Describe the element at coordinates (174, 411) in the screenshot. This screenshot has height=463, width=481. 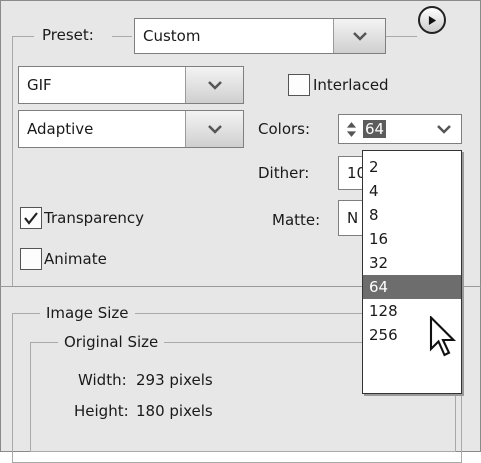
I see `height-value: 180 pixels` at that location.